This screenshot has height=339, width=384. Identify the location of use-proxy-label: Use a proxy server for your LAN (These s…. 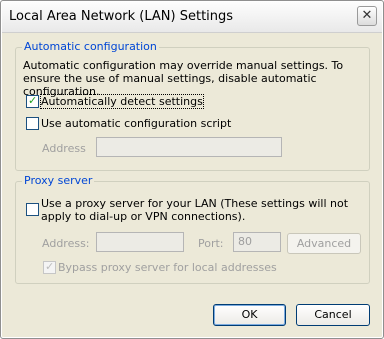
(202, 210).